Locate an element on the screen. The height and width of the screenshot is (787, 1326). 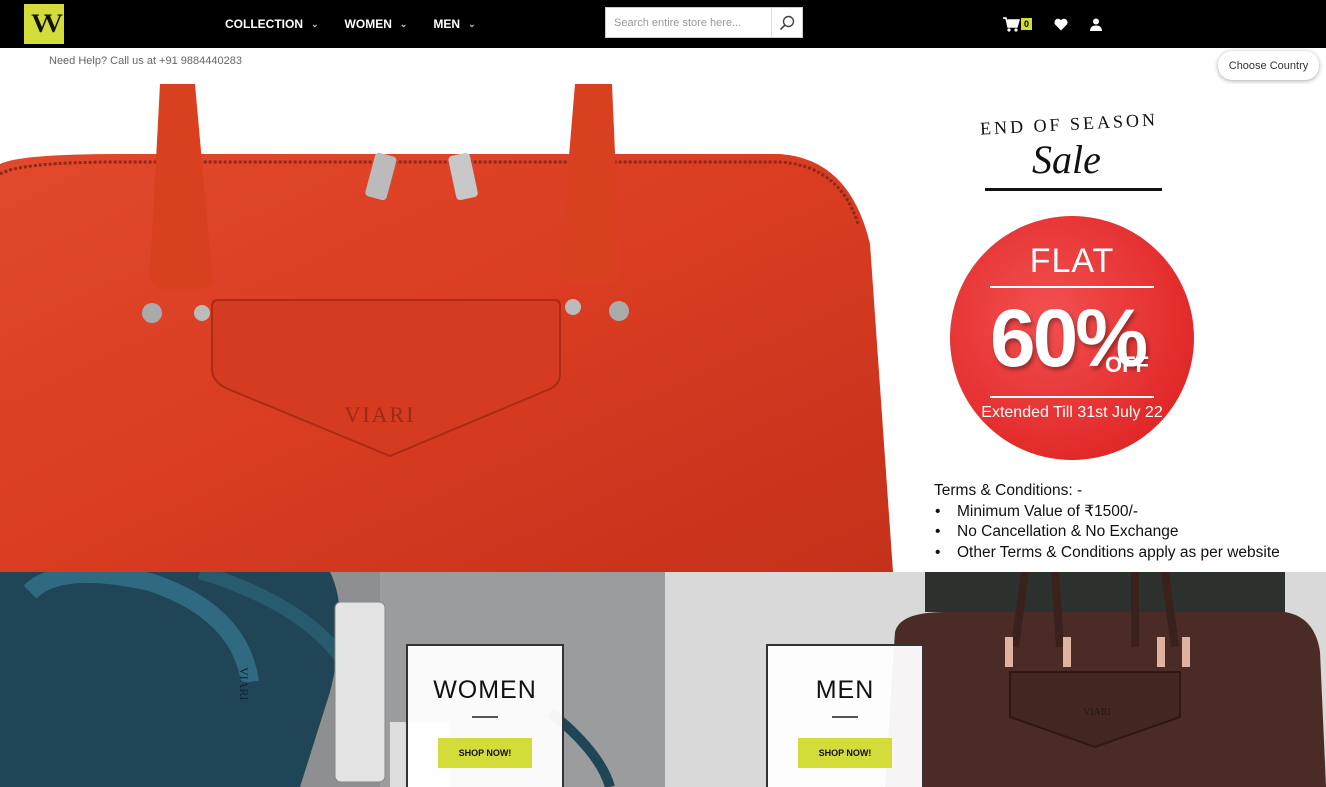
nav-label: MEN is located at coordinates (447, 24).